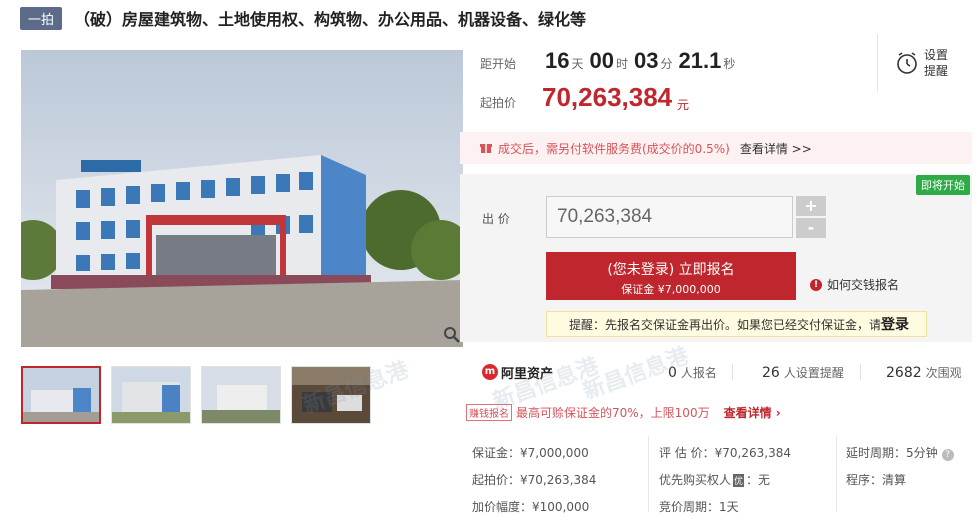  Describe the element at coordinates (943, 185) in the screenshot. I see `status-badge: 即将开始` at that location.